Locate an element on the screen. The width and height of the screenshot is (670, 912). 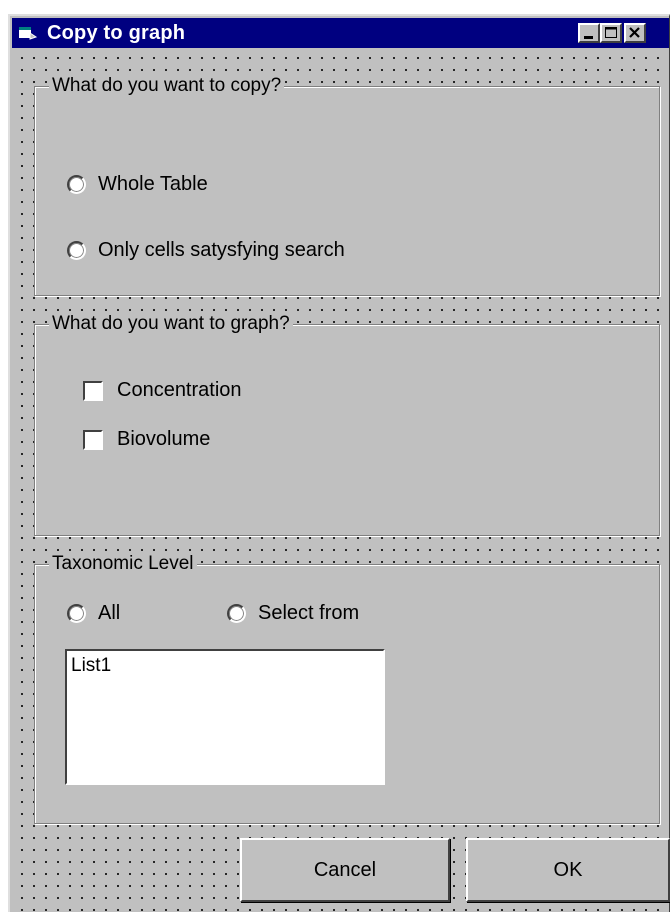
minimize-icon is located at coordinates (588, 37).